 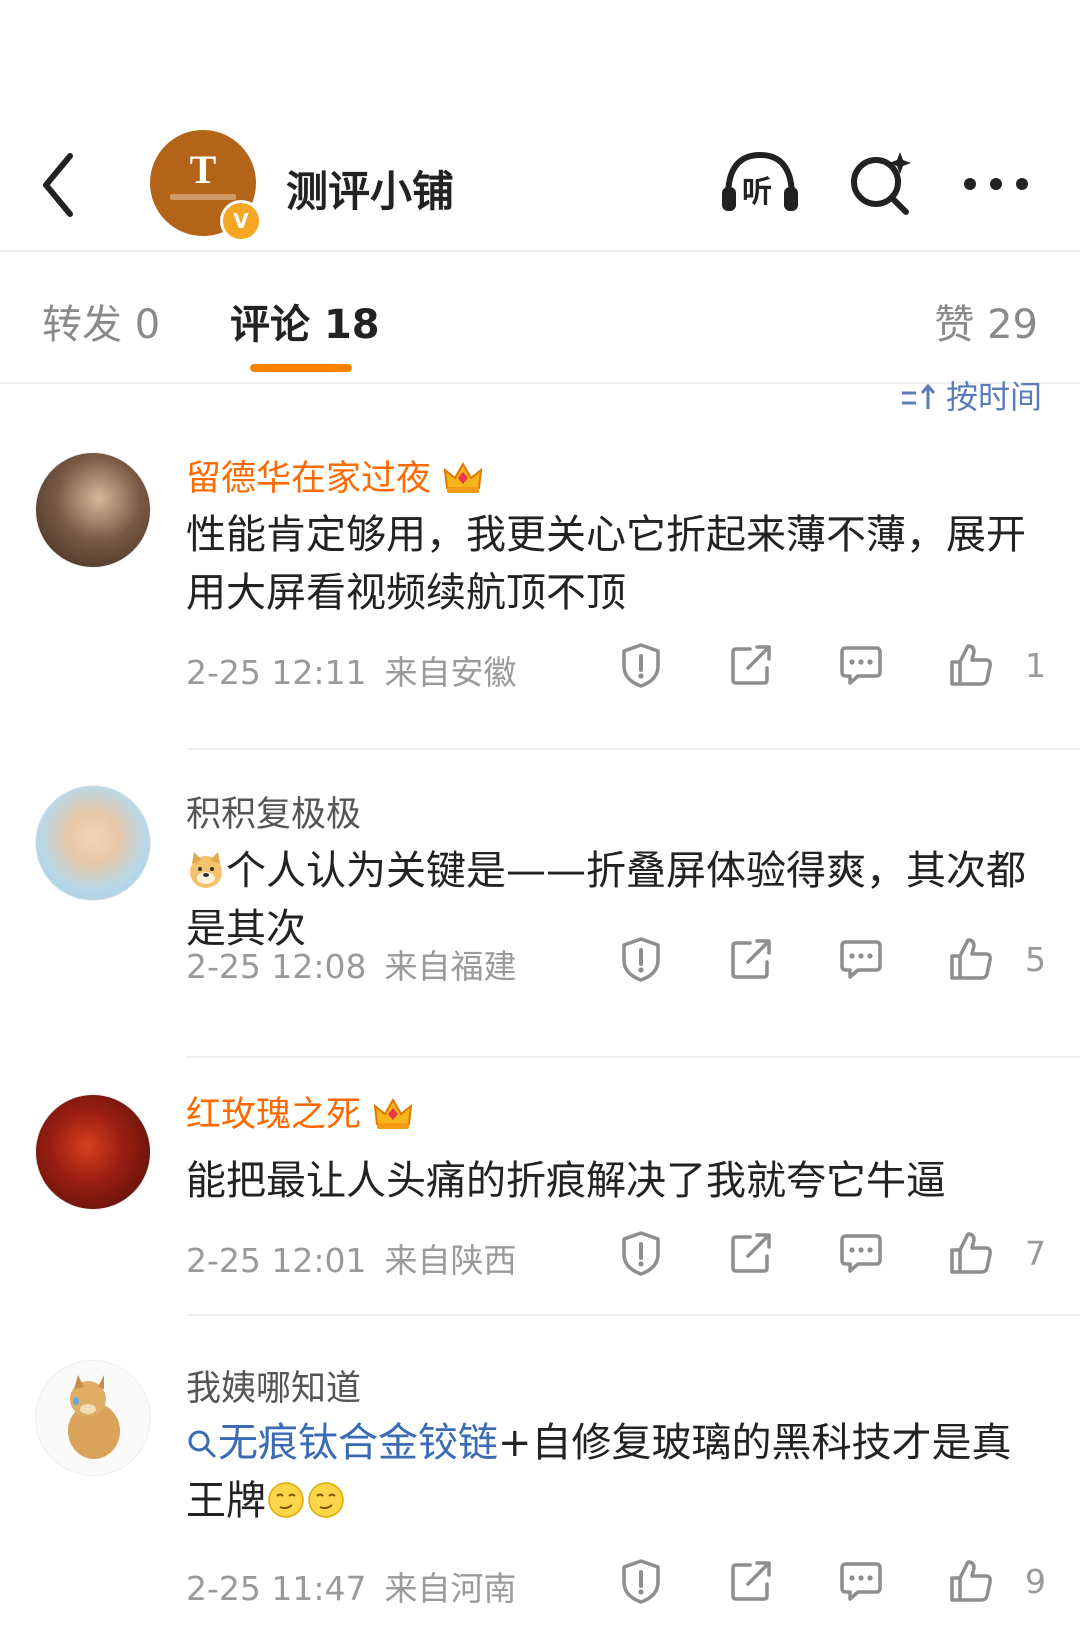 I want to click on comment-meta: 2-25 12:08 来自福建, so click(x=360, y=964).